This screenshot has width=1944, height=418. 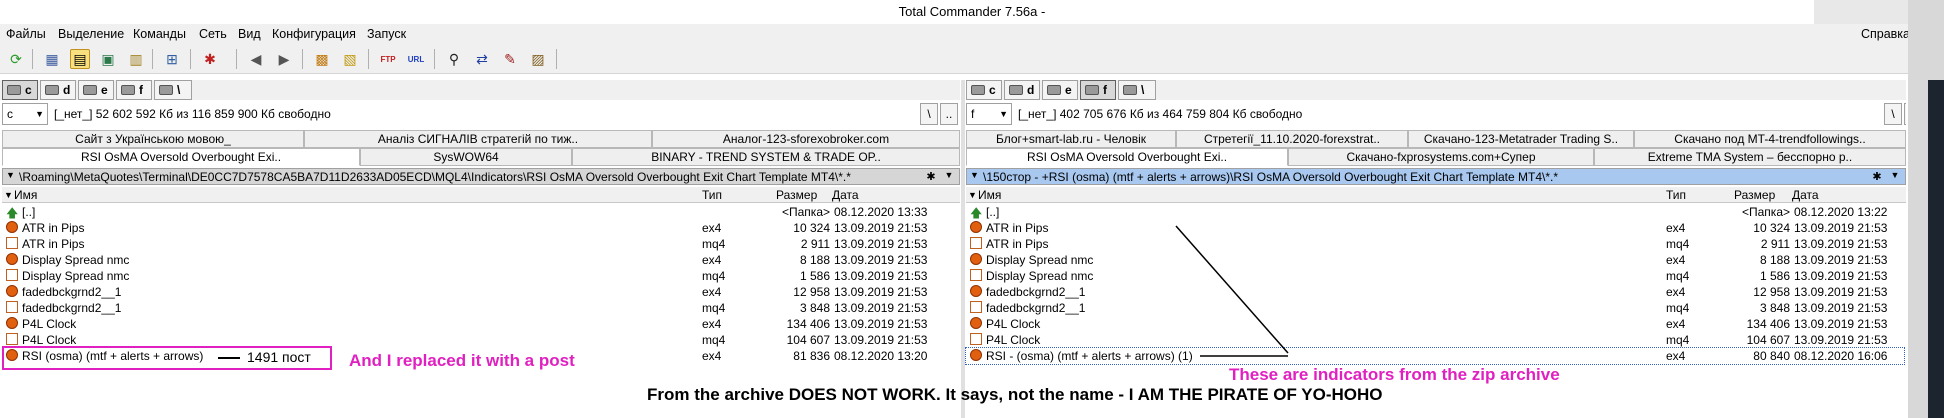 I want to click on annotation-arrows, so click(x=1232, y=291).